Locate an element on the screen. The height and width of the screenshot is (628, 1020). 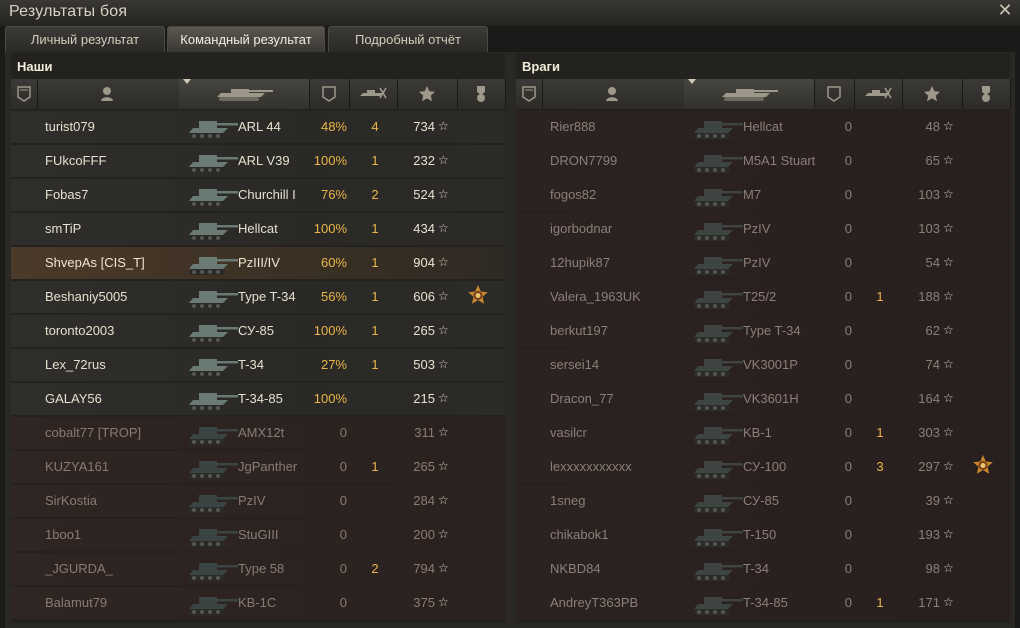
enemies-header-medal-column is located at coordinates (986, 94).